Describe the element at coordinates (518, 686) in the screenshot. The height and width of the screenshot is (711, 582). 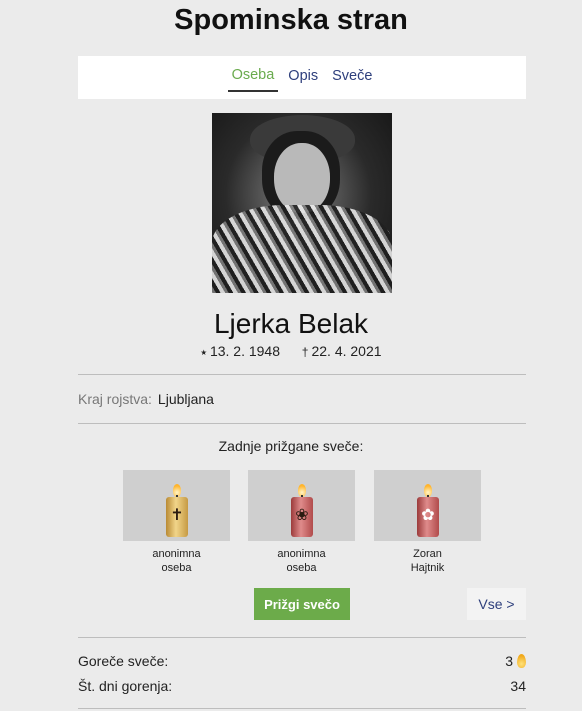
I see `burning-days-value: 34` at that location.